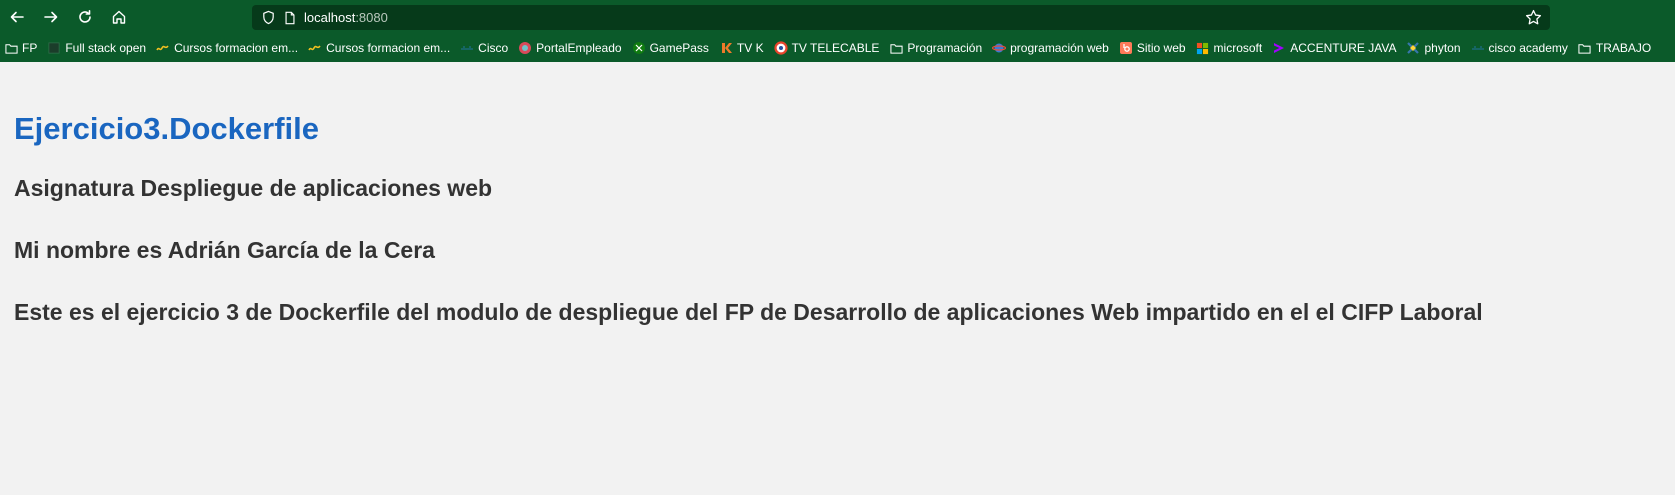 This screenshot has width=1675, height=495. What do you see at coordinates (901, 17) in the screenshot?
I see `url-bar: localhost:8080` at bounding box center [901, 17].